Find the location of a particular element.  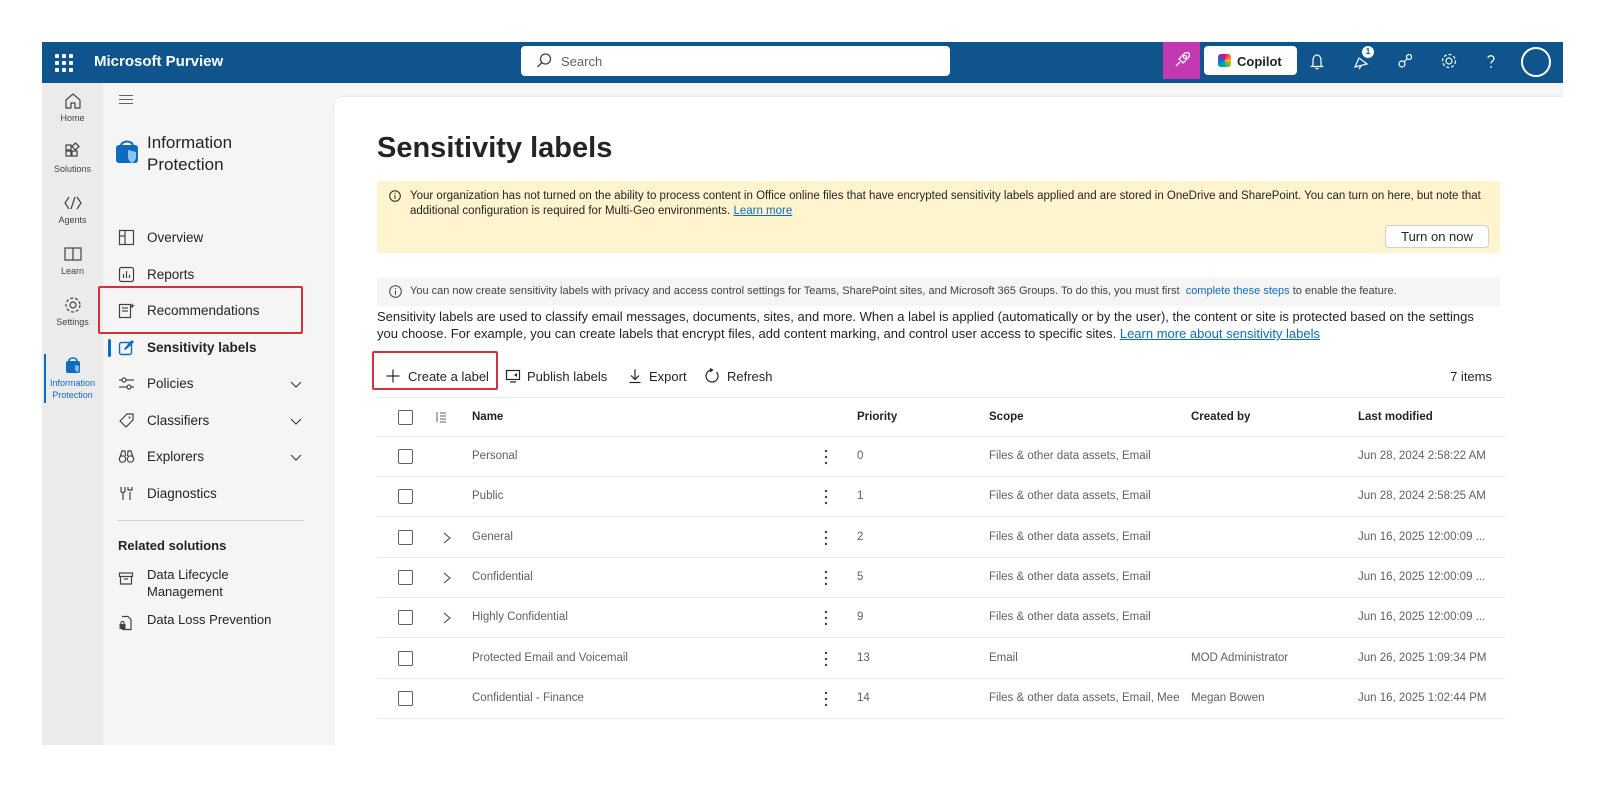

nav-item-classifiers: Classifiers is located at coordinates (210, 421).